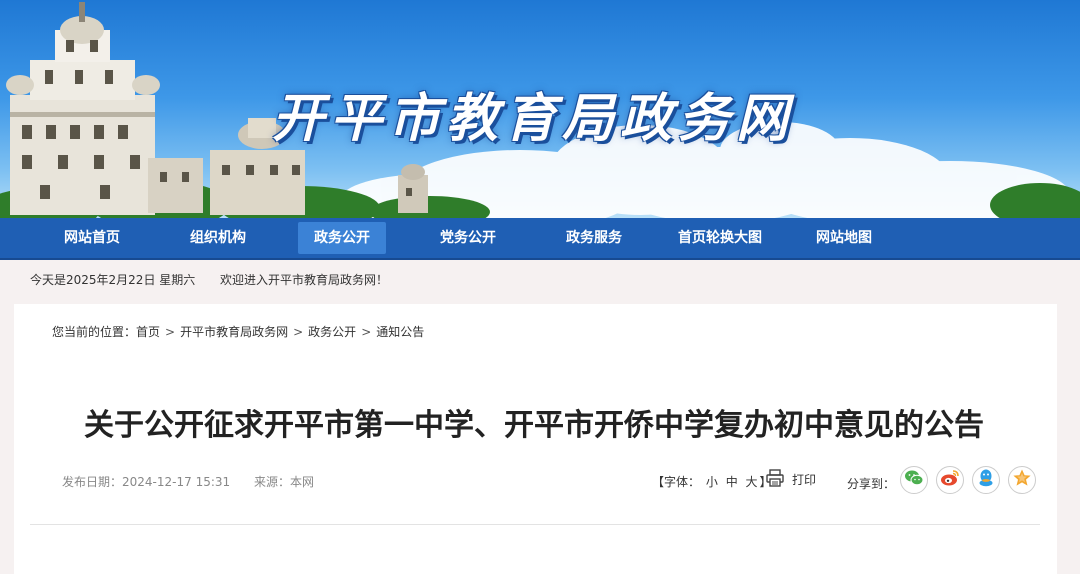 The width and height of the screenshot is (1080, 574). I want to click on article-meta: 发布日期：2024-12-17 15:31 来源：本网, so click(188, 481).